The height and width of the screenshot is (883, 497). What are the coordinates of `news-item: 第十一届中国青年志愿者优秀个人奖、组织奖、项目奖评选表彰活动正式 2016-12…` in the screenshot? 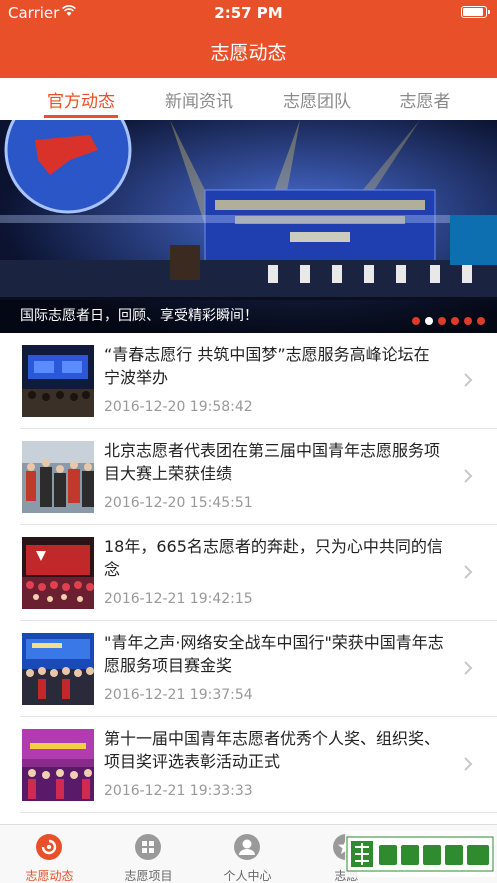 It's located at (248, 765).